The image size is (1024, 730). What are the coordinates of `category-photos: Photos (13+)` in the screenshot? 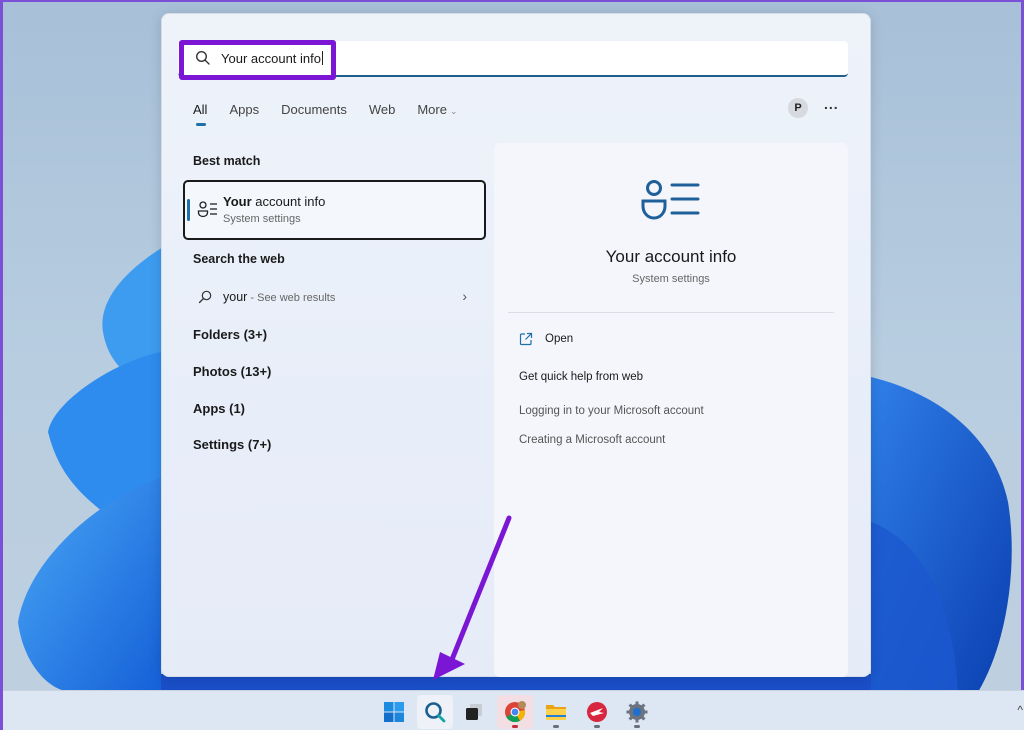 It's located at (232, 371).